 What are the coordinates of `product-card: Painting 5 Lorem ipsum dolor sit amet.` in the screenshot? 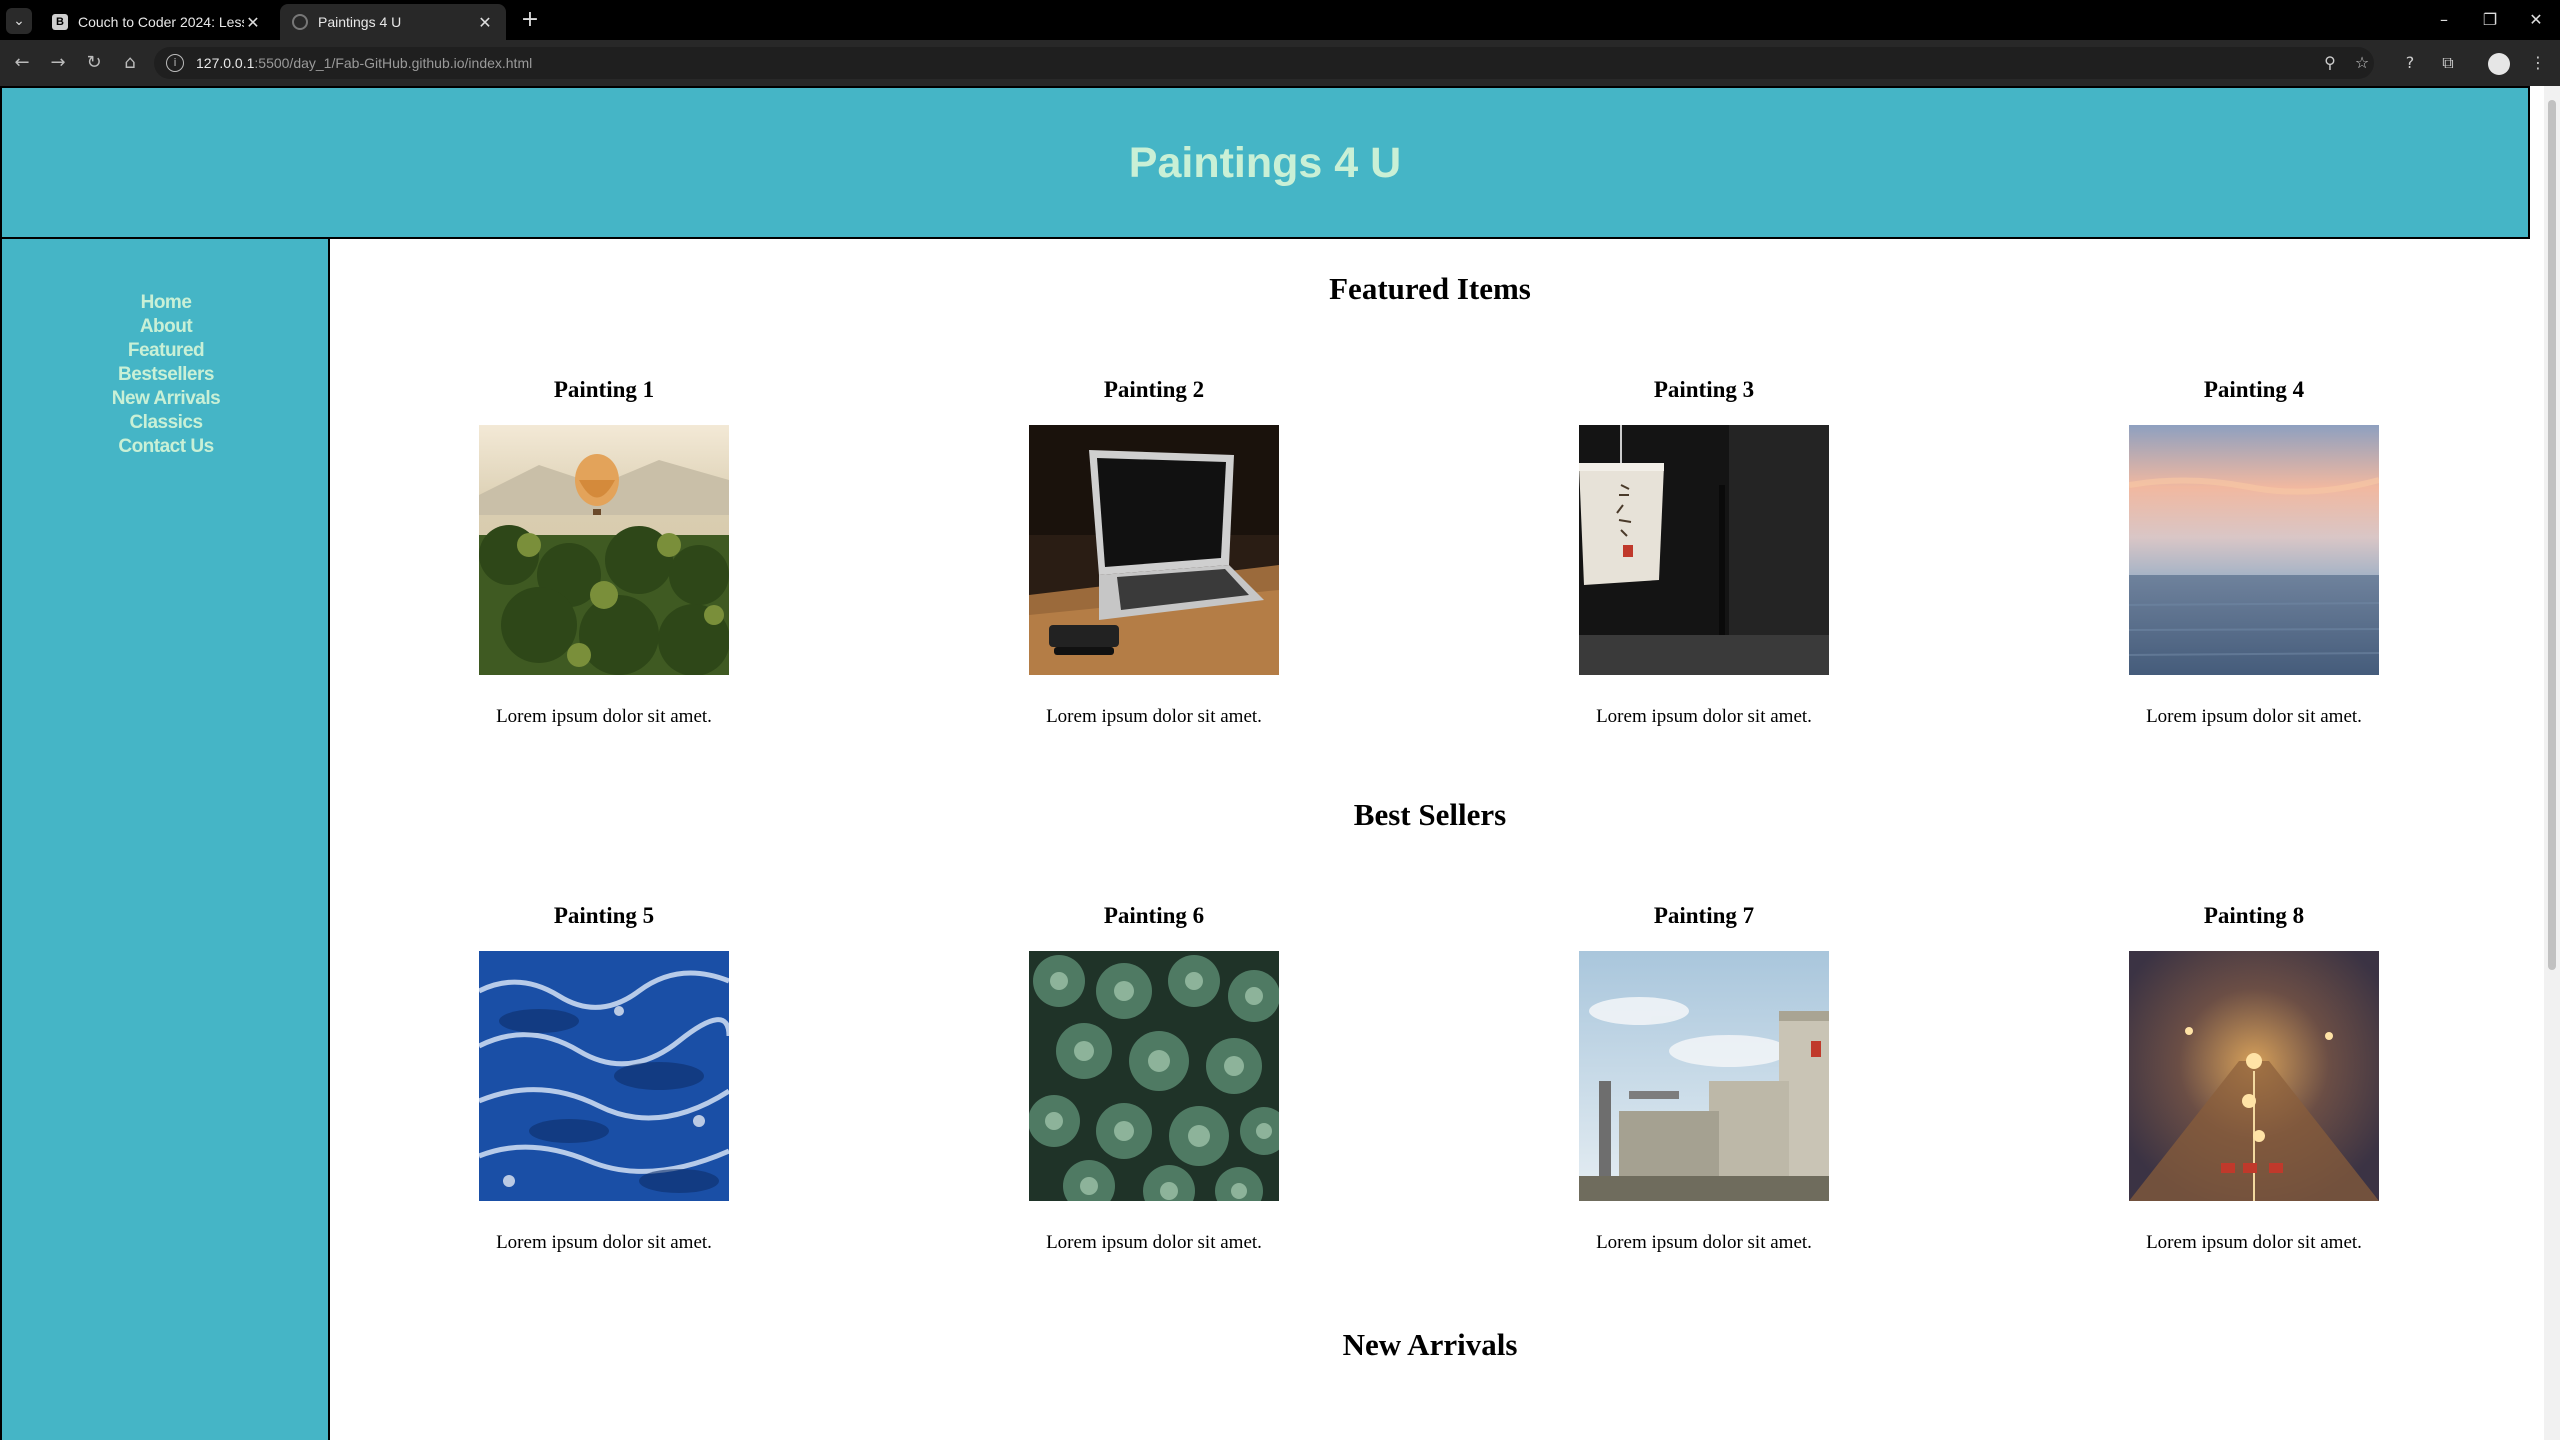 It's located at (604, 1078).